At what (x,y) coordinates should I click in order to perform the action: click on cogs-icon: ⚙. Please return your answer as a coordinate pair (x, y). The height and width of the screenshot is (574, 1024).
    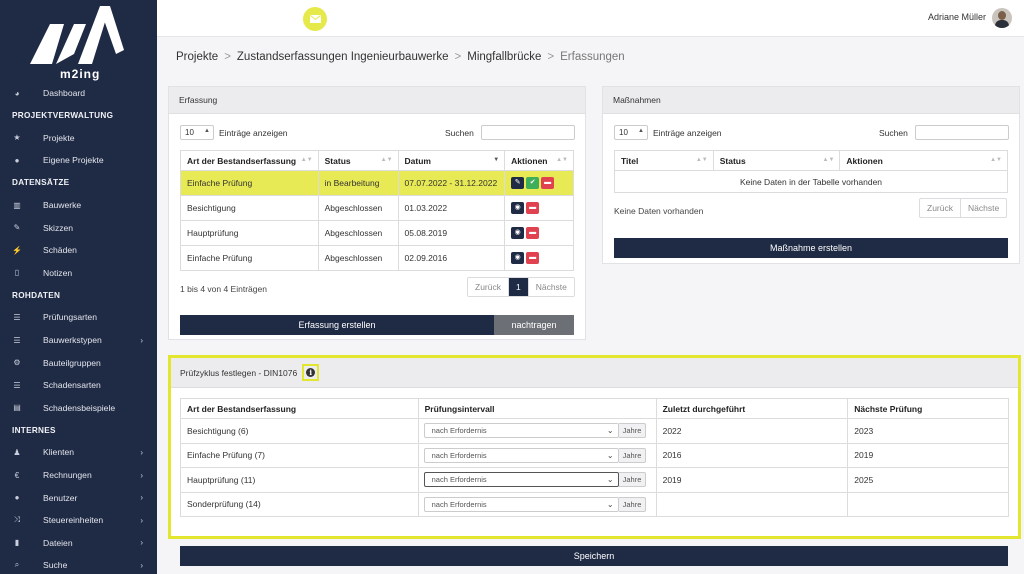
    Looking at the image, I should click on (17, 363).